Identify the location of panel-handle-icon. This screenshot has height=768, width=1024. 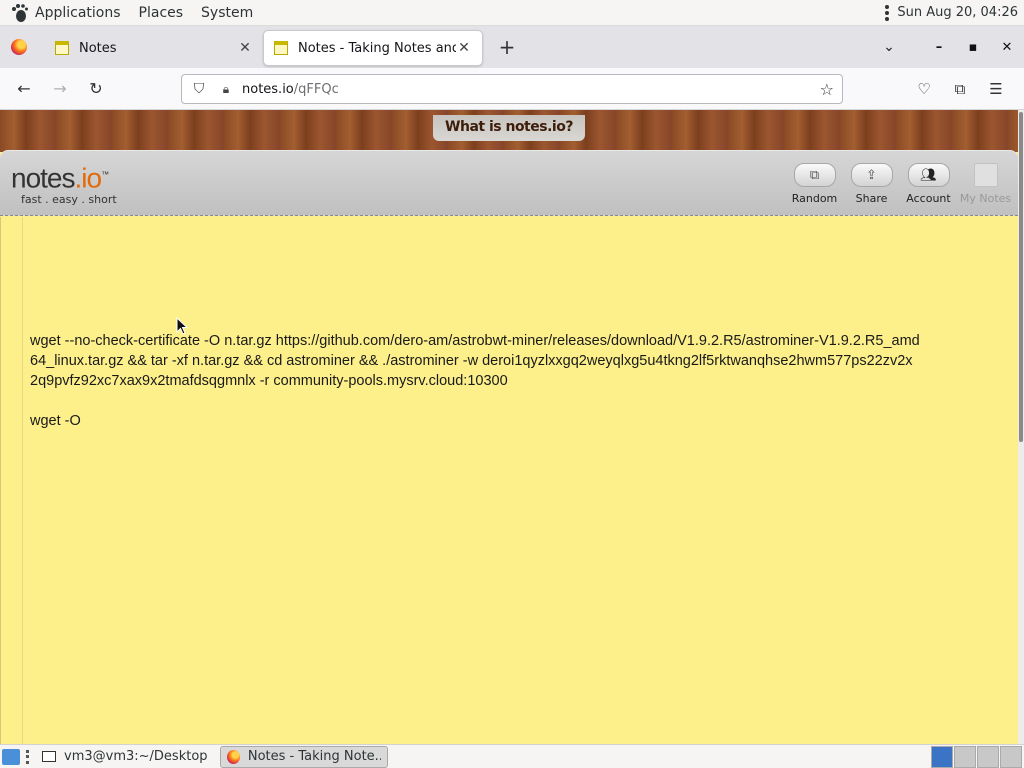
(887, 12).